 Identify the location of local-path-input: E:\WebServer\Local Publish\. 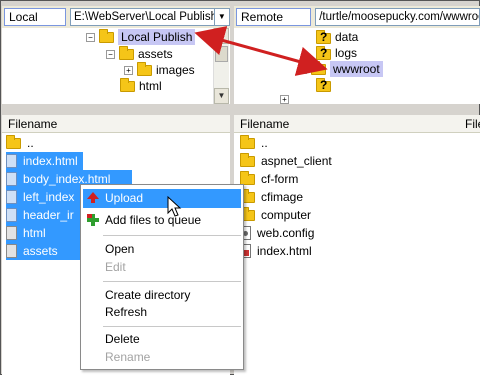
(142, 17).